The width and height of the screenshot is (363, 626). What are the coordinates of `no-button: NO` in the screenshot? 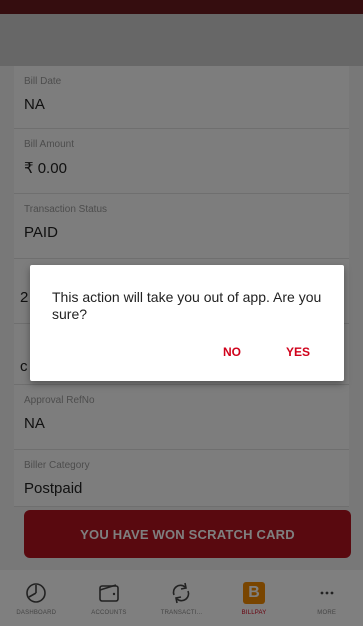 It's located at (232, 352).